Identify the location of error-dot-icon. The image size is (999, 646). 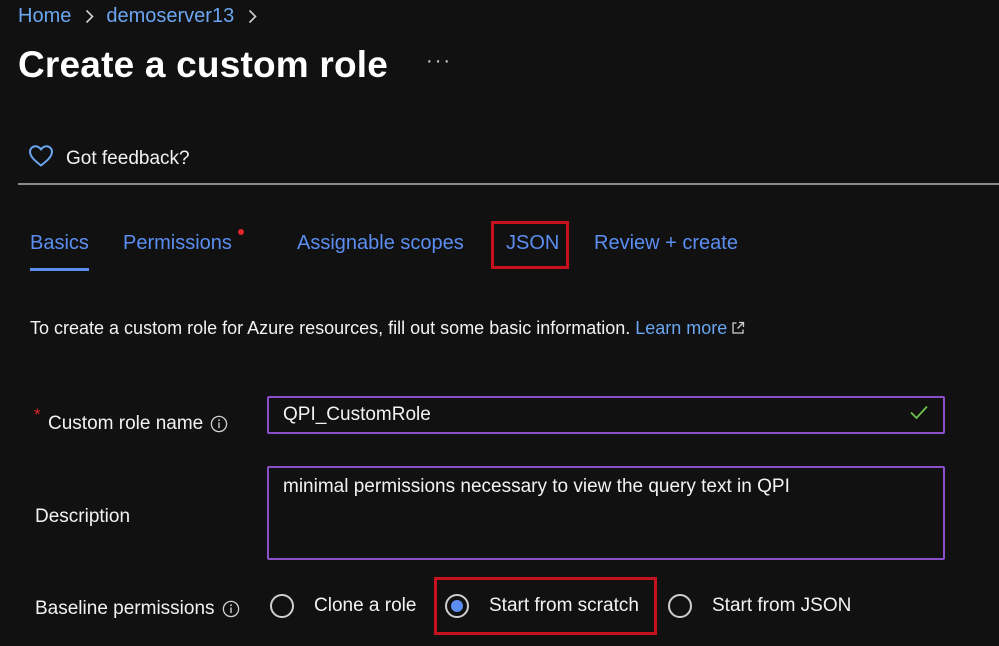
(240, 232).